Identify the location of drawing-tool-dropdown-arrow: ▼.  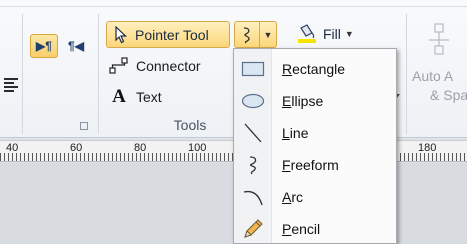
(268, 34).